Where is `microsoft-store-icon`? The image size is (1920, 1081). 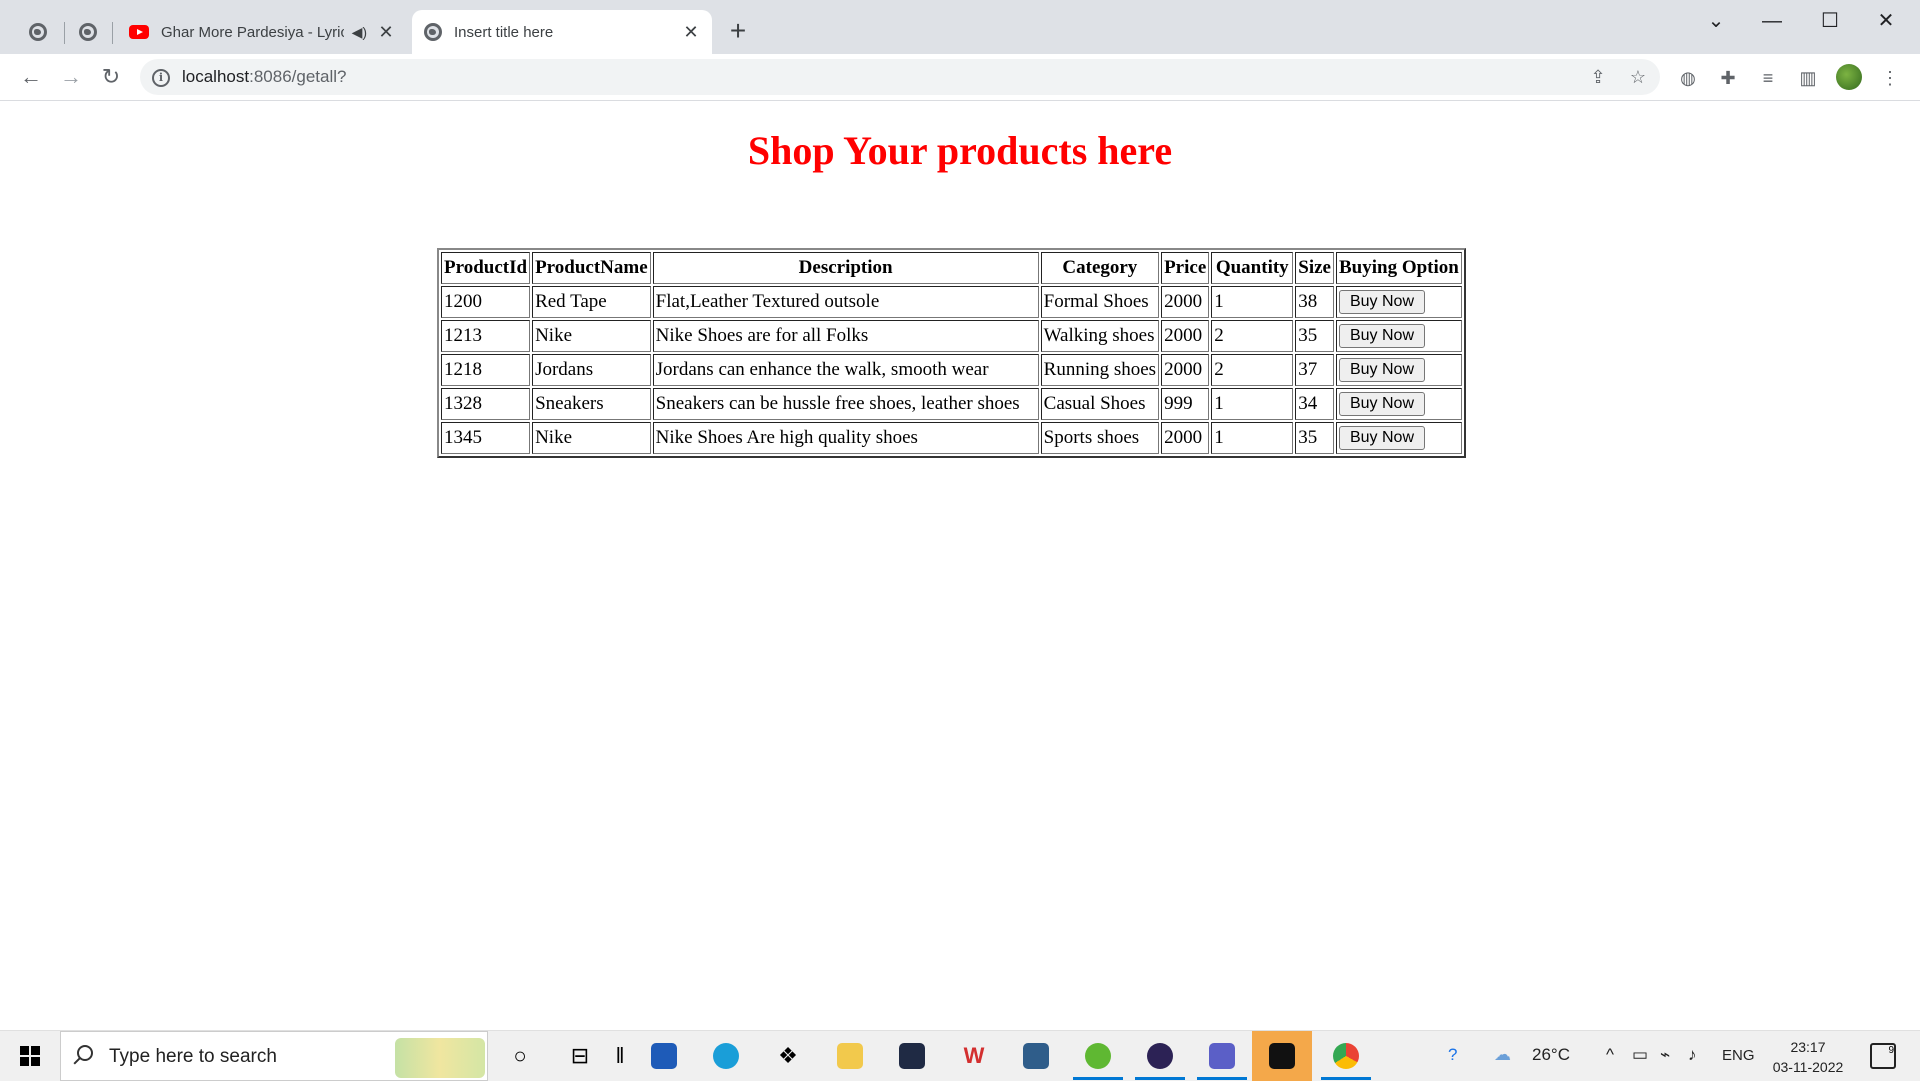
microsoft-store-icon is located at coordinates (664, 1056).